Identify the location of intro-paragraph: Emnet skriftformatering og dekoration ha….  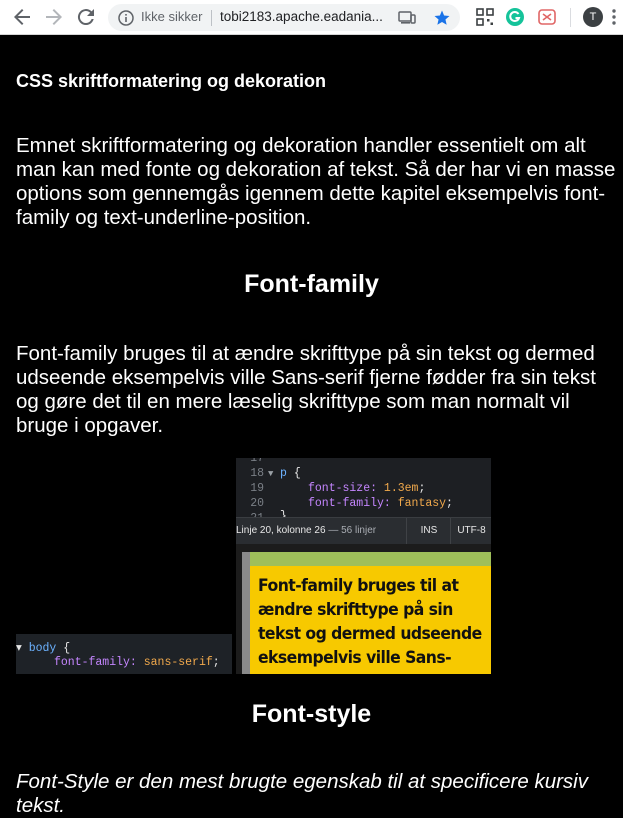
(316, 181).